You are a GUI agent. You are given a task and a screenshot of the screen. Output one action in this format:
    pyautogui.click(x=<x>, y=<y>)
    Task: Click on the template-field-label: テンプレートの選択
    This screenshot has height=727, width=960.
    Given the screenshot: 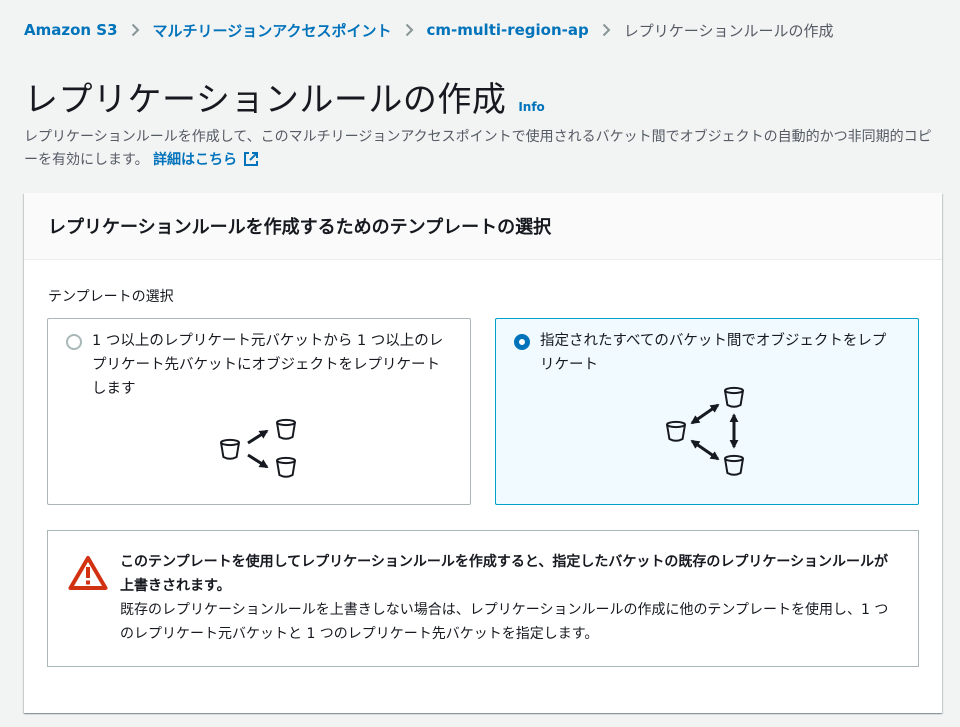 What is the action you would take?
    pyautogui.click(x=111, y=297)
    